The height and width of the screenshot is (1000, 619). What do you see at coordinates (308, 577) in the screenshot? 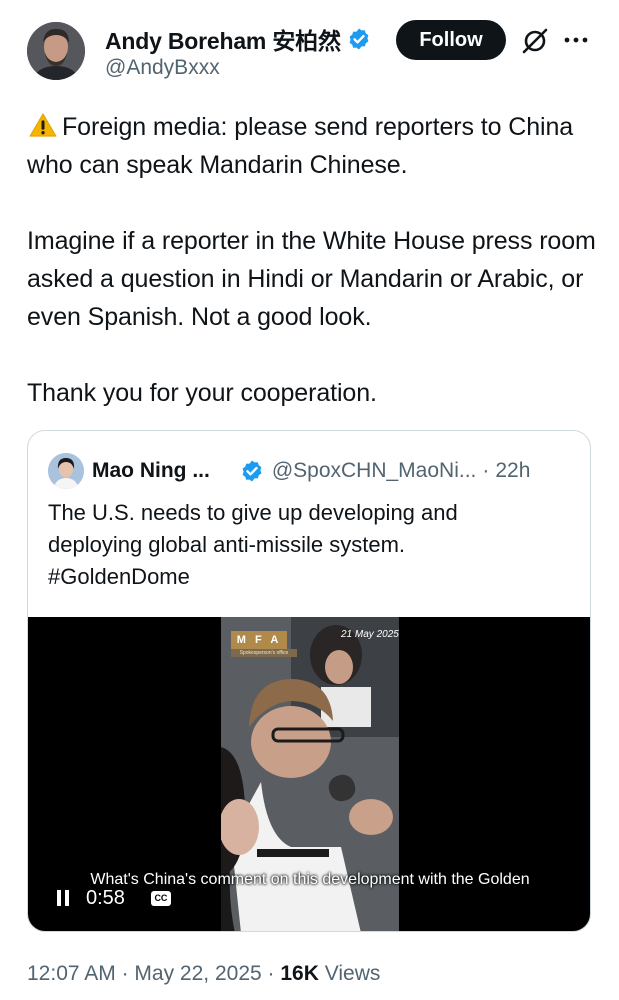
I see `hashtag-link: #GoldenDome` at bounding box center [308, 577].